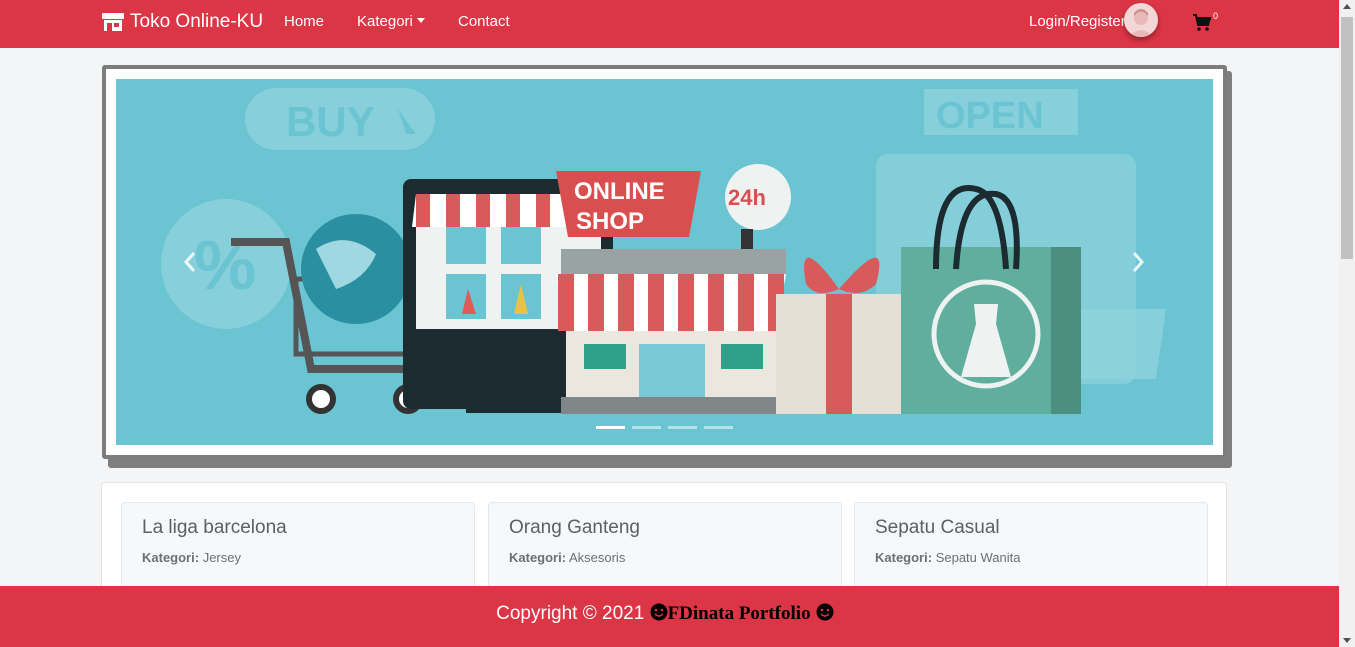 The width and height of the screenshot is (1355, 647). What do you see at coordinates (330, 121) in the screenshot?
I see `buy-text: BUY` at bounding box center [330, 121].